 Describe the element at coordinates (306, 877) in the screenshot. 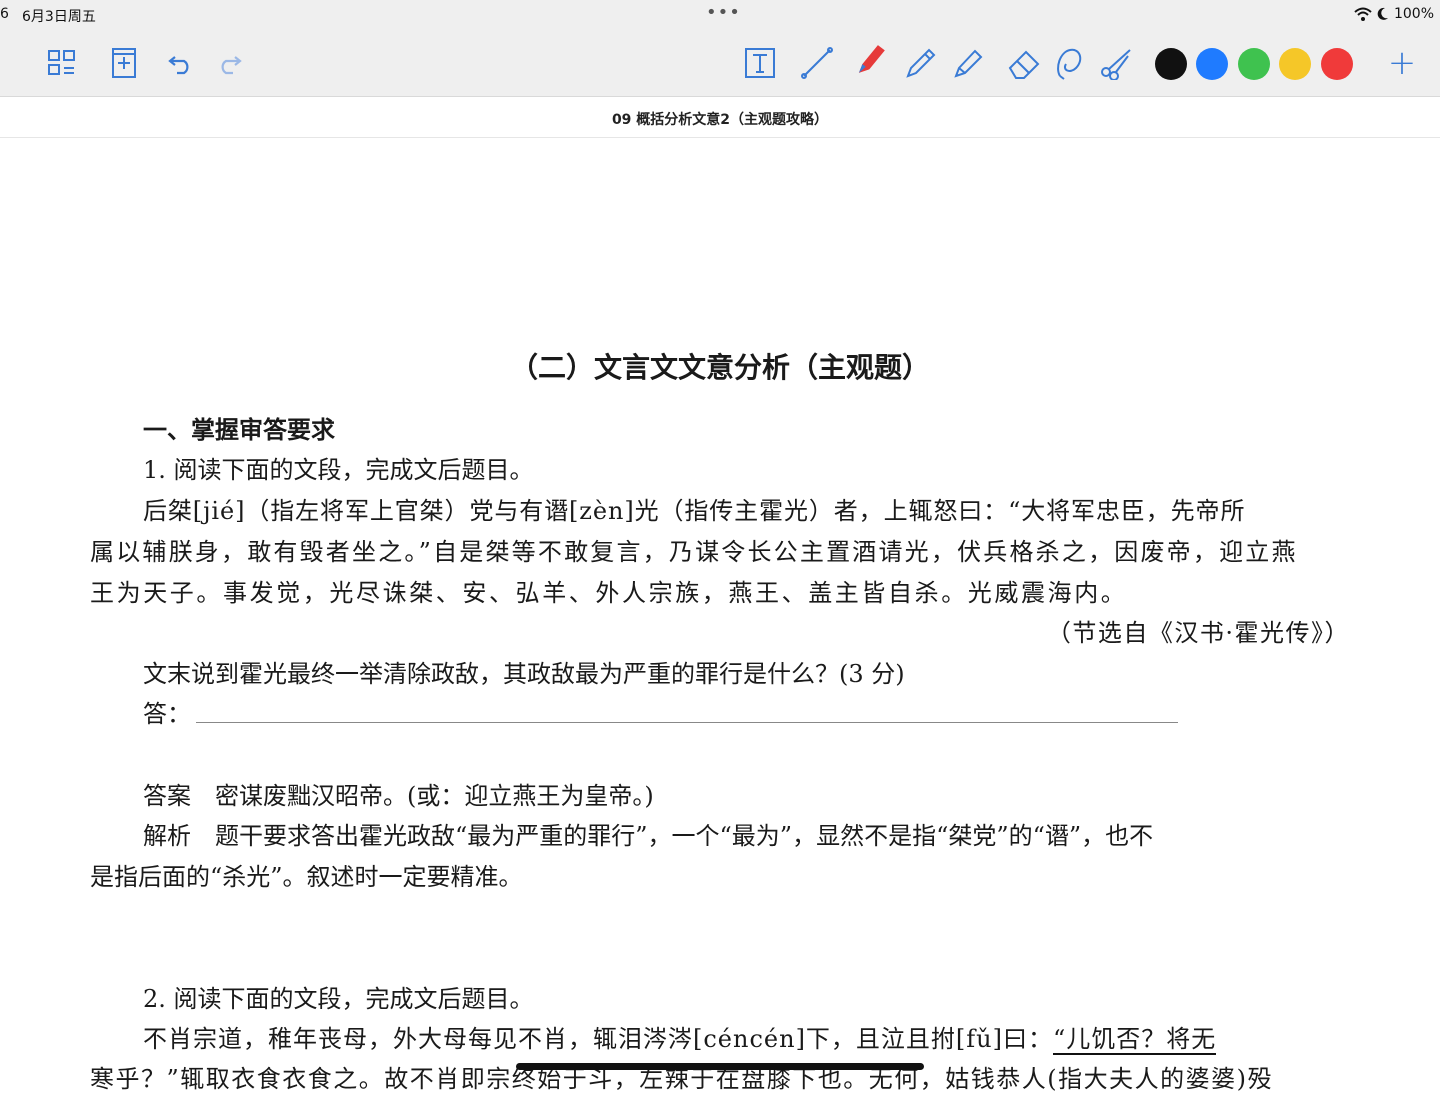

I see `analysis-line2: 是指后面的“杀光”。叙述时一定要精准。` at that location.